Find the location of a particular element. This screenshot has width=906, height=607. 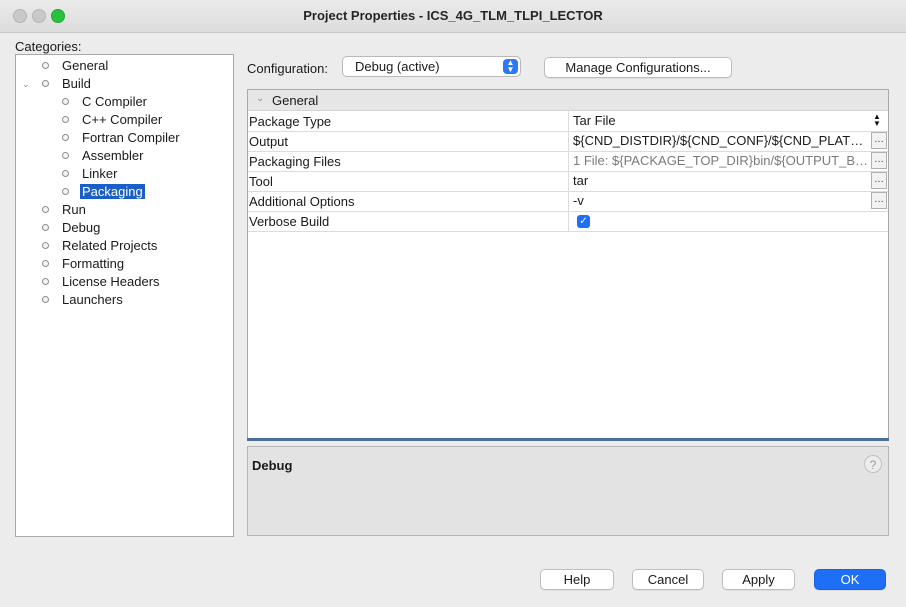

verbose-build-checkbox: ✓ is located at coordinates (583, 221).